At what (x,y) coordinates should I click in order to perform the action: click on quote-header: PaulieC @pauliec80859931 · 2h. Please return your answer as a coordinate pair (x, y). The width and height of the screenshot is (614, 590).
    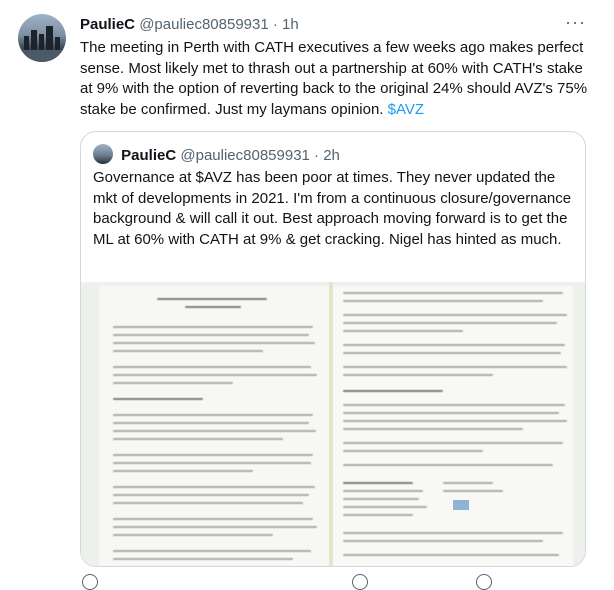
    Looking at the image, I should click on (216, 154).